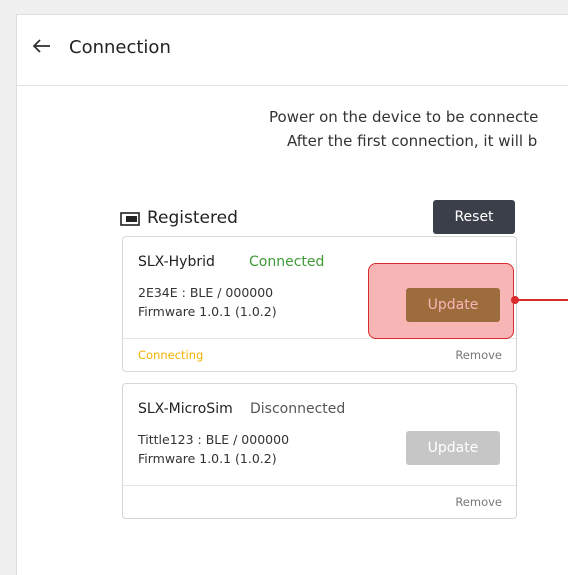 The height and width of the screenshot is (575, 568). Describe the element at coordinates (317, 217) in the screenshot. I see `registered-header: Registered Reset` at that location.